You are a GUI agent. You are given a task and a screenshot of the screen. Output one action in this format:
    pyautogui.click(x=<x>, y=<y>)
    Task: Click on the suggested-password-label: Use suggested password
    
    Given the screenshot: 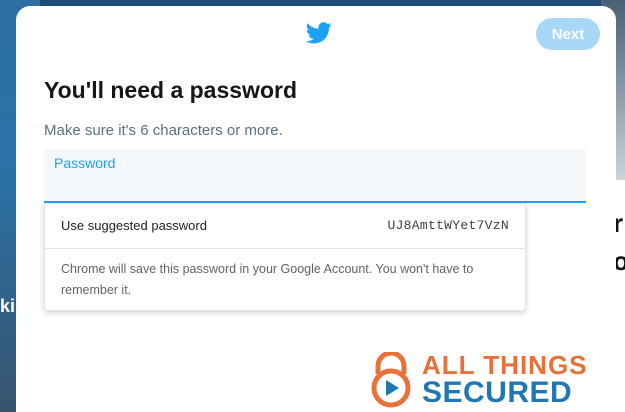 What is the action you would take?
    pyautogui.click(x=134, y=225)
    